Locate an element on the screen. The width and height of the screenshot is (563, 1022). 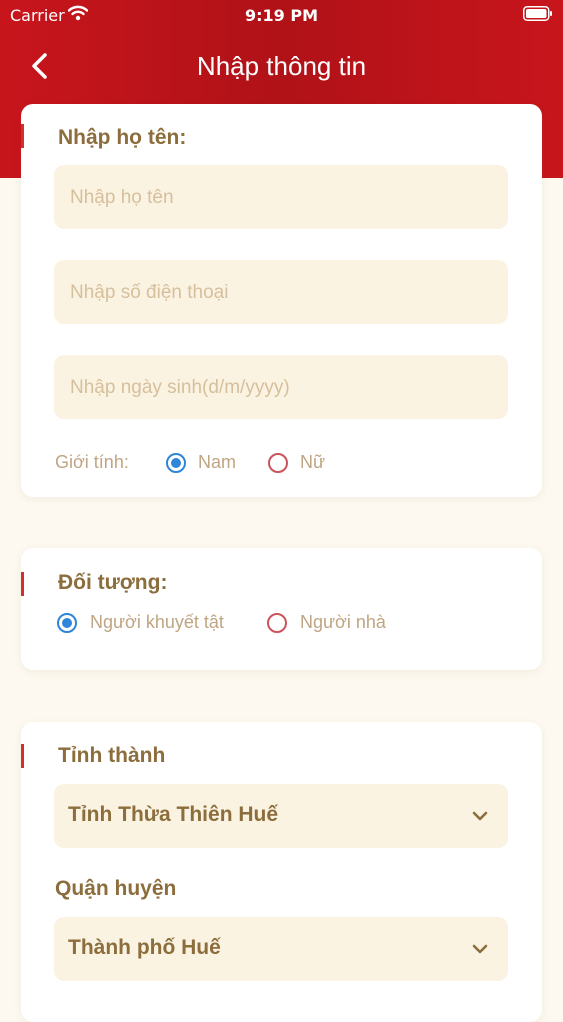
gender-radio-female: Nữ is located at coordinates (308, 465).